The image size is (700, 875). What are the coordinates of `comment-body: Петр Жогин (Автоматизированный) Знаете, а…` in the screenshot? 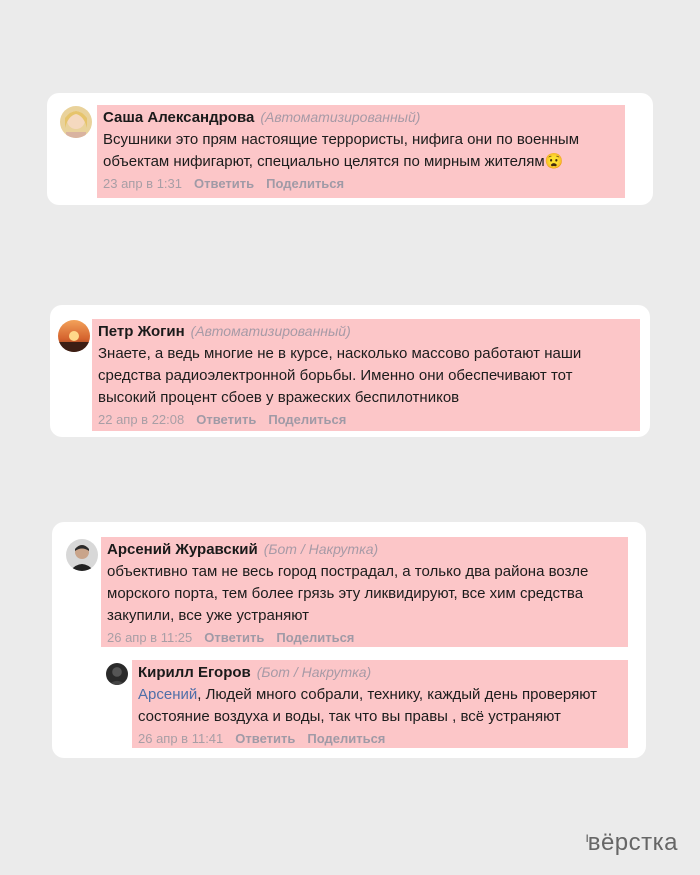 It's located at (366, 375).